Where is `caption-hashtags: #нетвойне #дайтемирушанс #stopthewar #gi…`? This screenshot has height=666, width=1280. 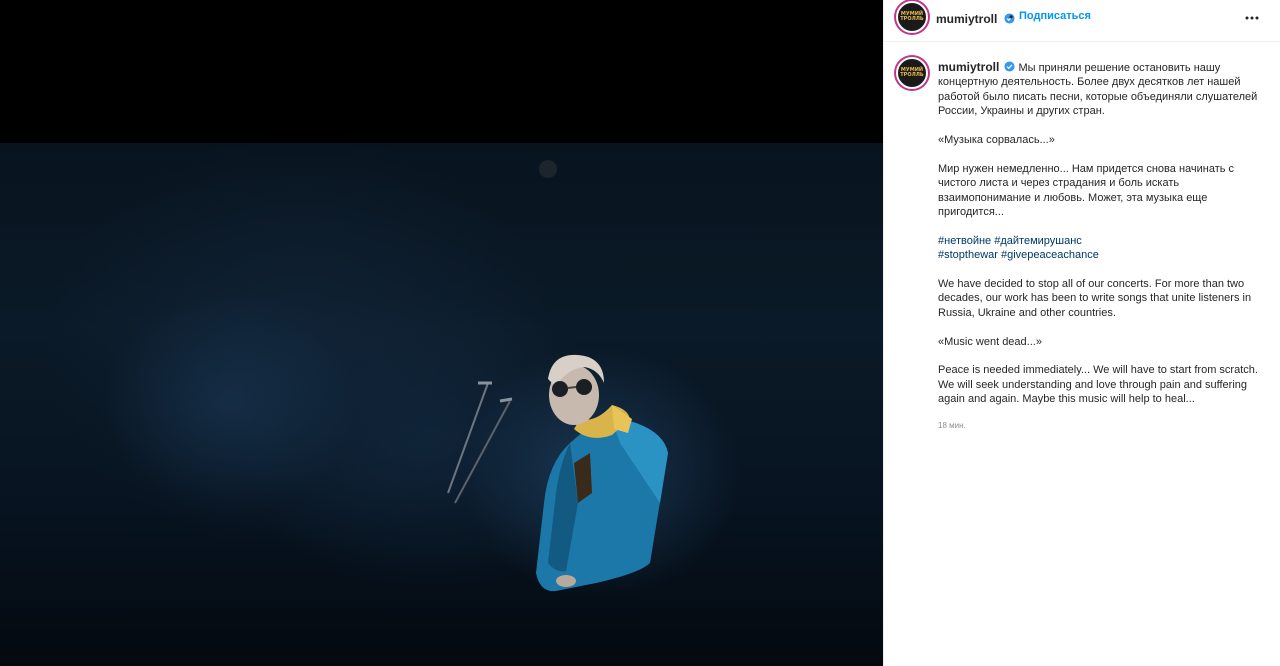 caption-hashtags: #нетвойне #дайтемирушанс #stopthewar #gi… is located at coordinates (1103, 248).